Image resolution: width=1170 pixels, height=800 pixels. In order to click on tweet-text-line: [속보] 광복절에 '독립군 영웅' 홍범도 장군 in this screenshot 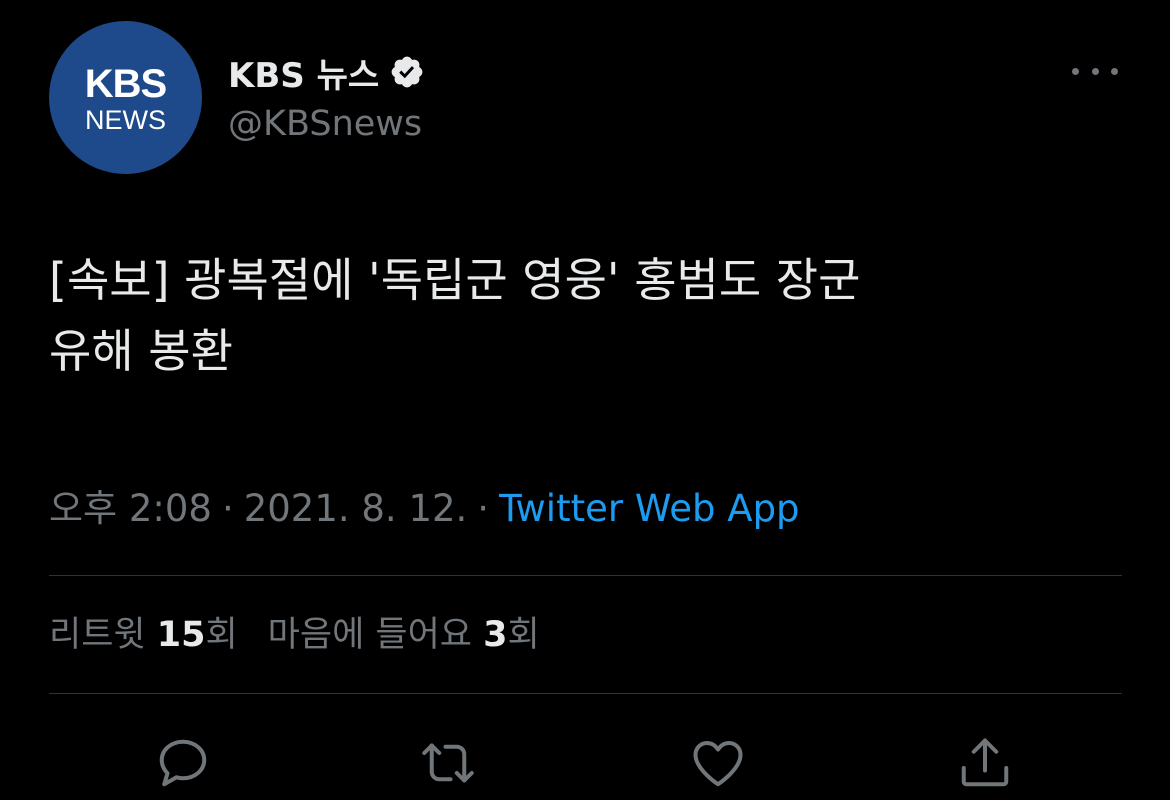, I will do `click(455, 280)`.